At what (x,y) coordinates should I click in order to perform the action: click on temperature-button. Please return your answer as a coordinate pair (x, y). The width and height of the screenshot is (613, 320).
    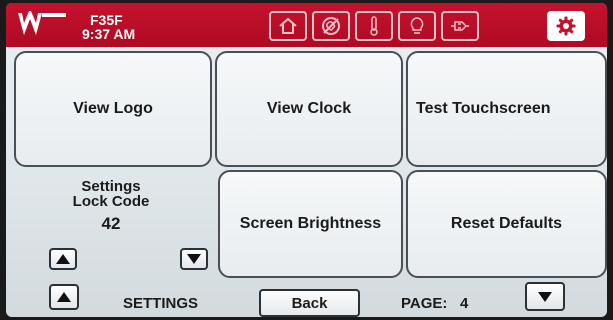
    Looking at the image, I should click on (374, 26).